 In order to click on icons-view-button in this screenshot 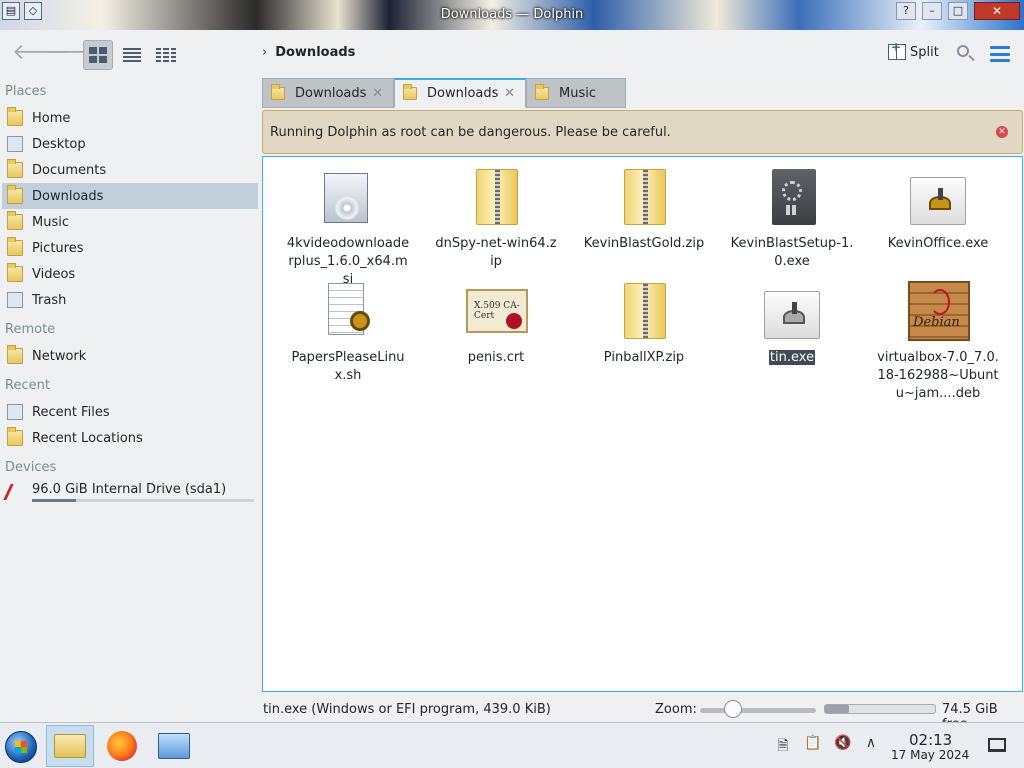, I will do `click(98, 55)`.